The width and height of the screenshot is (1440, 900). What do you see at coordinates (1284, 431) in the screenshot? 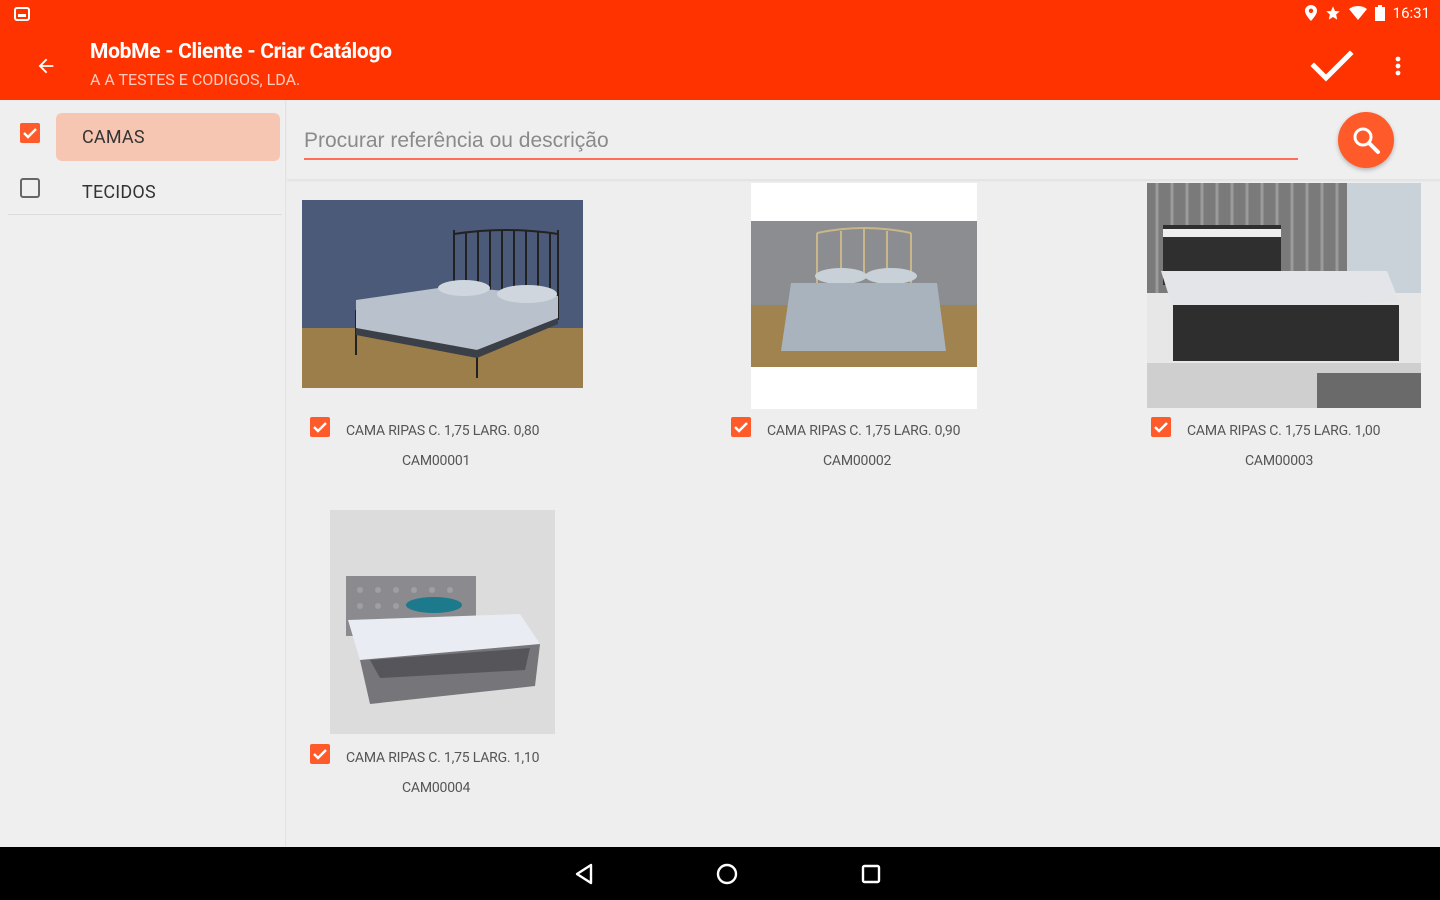
I see `product-name: CAMA RIPAS C. 1,75 LARG. 1,00` at bounding box center [1284, 431].